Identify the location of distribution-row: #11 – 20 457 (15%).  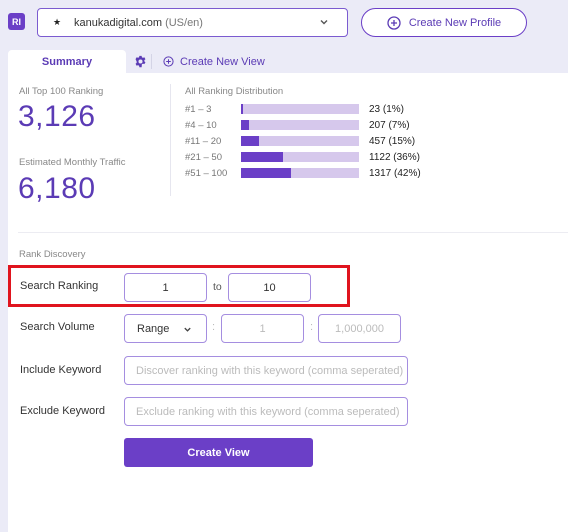
(300, 141).